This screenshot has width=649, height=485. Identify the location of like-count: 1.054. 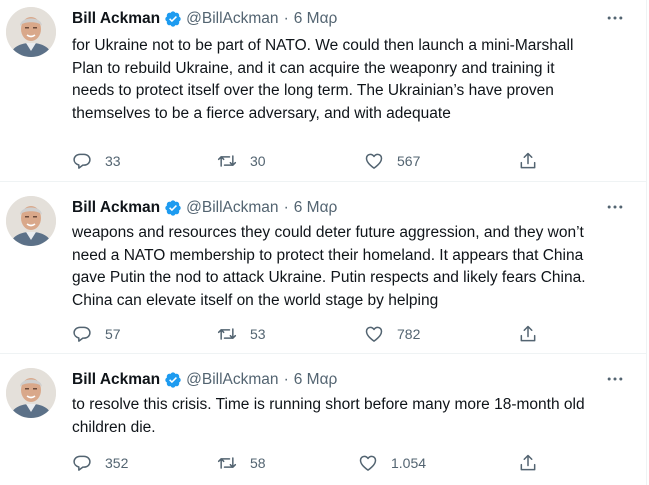
(409, 463).